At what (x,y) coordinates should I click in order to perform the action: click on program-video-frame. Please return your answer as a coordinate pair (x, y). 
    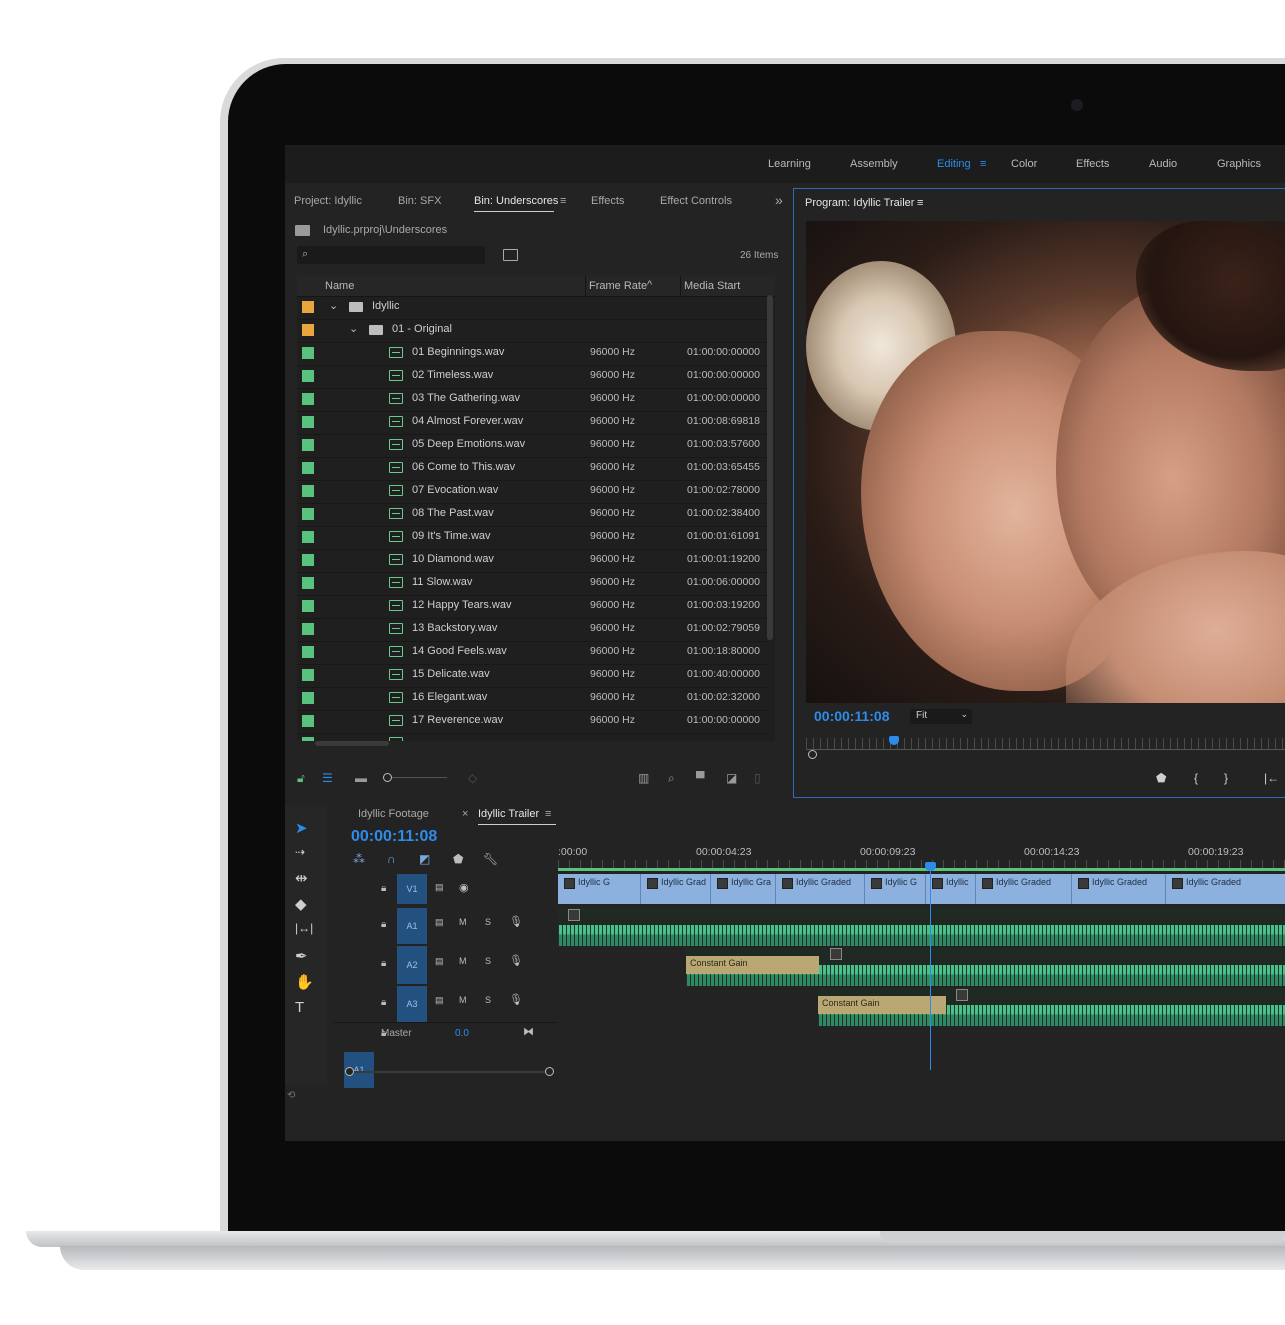
    Looking at the image, I should click on (1045, 462).